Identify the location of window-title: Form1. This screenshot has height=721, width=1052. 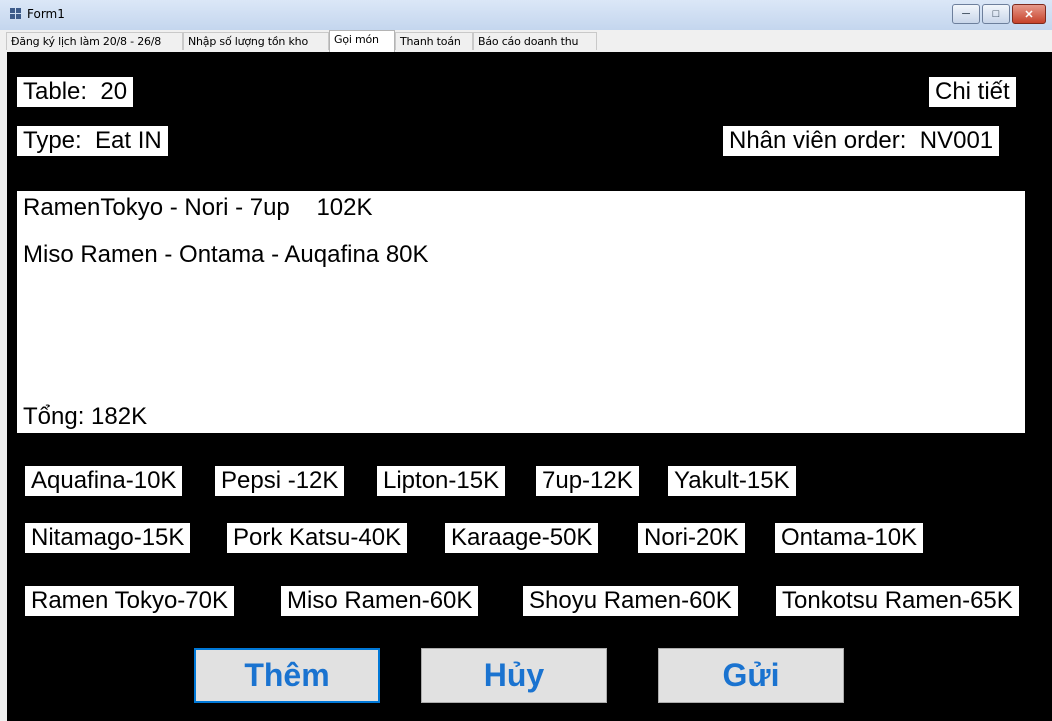
(46, 14).